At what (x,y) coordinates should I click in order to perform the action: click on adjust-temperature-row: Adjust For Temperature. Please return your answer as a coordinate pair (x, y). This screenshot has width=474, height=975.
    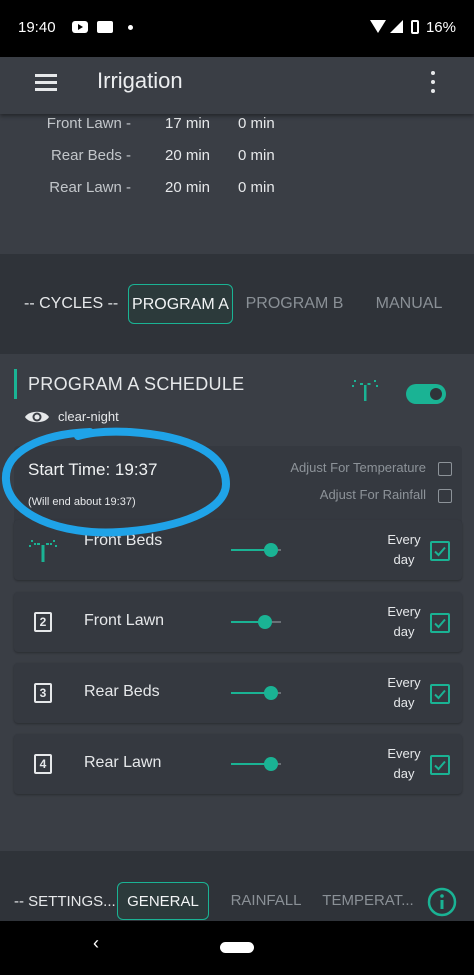
    Looking at the image, I should click on (371, 468).